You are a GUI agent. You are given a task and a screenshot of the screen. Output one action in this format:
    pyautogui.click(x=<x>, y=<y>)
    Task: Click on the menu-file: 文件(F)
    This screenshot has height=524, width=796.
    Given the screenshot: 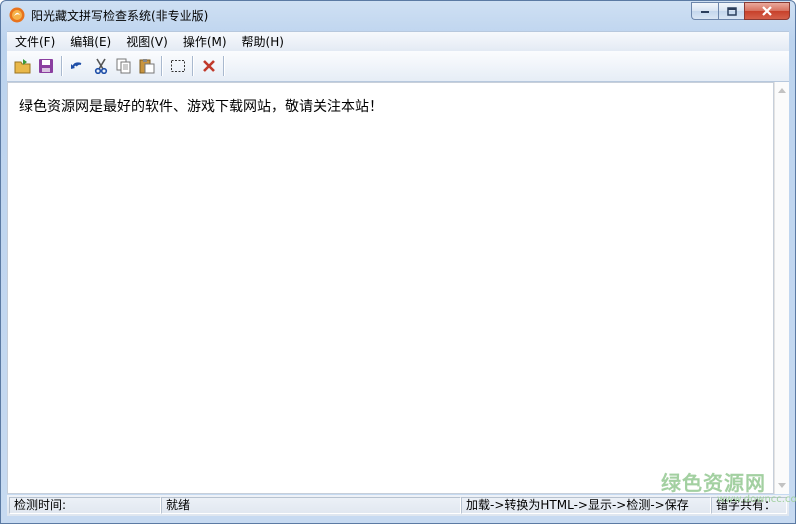 What is the action you would take?
    pyautogui.click(x=34, y=41)
    